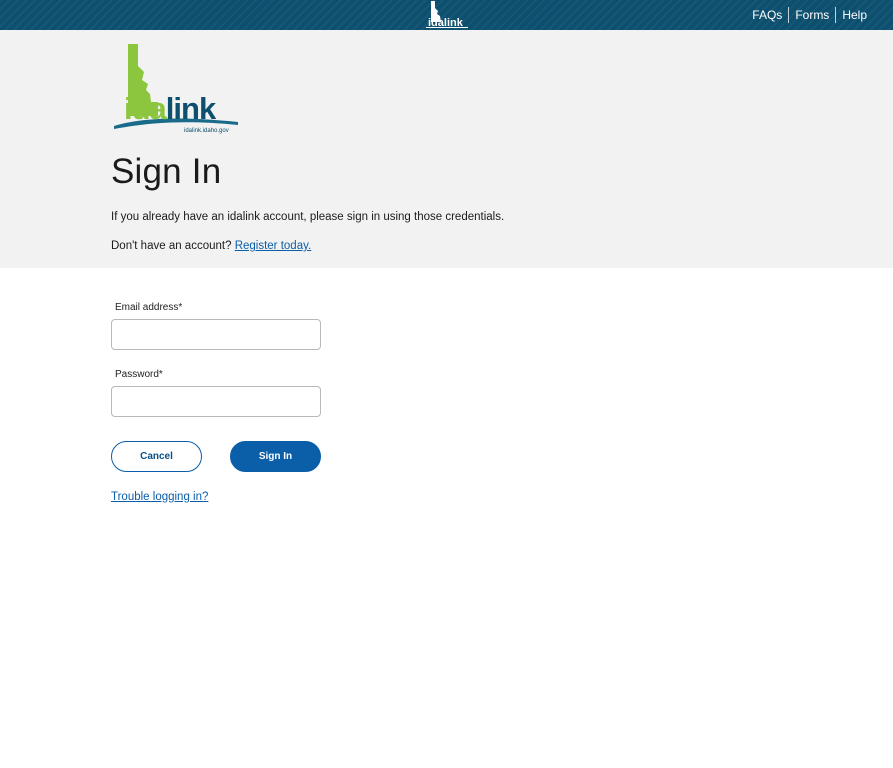 The width and height of the screenshot is (893, 768). Describe the element at coordinates (176, 89) in the screenshot. I see `idalink-logo: idalink idalink.idaho.gov` at that location.